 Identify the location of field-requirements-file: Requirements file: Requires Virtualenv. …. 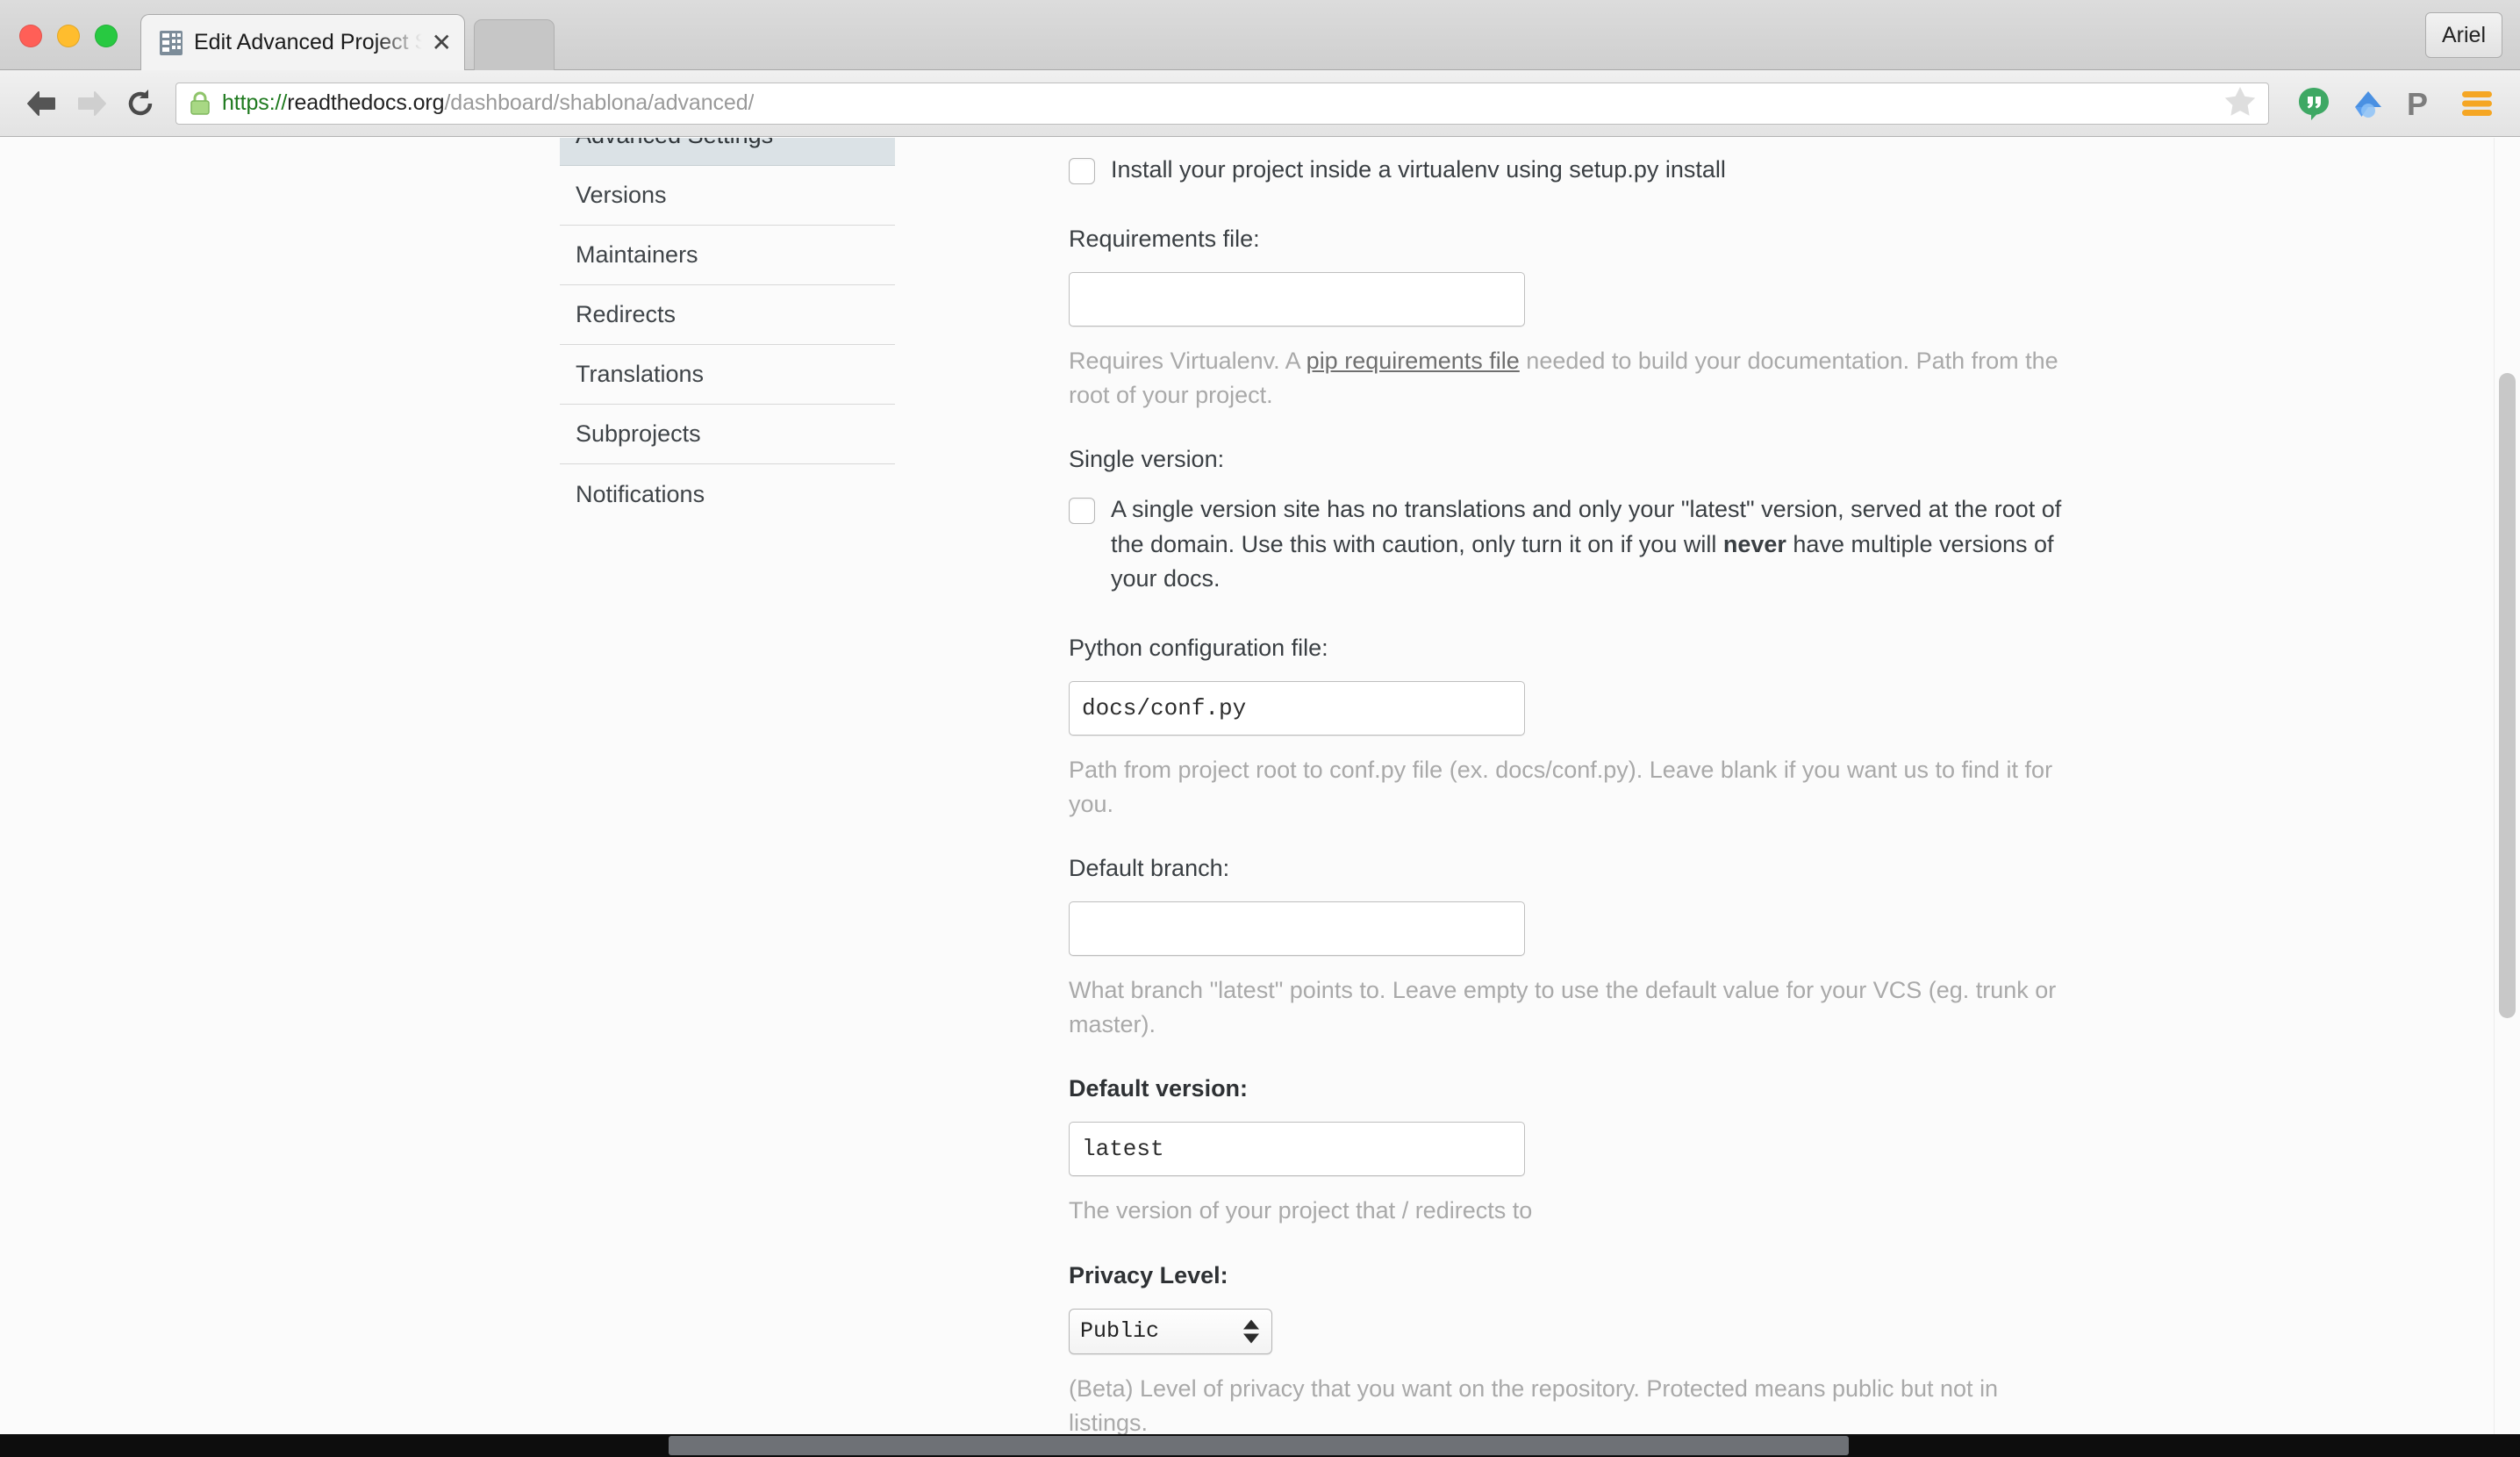
(1780, 319).